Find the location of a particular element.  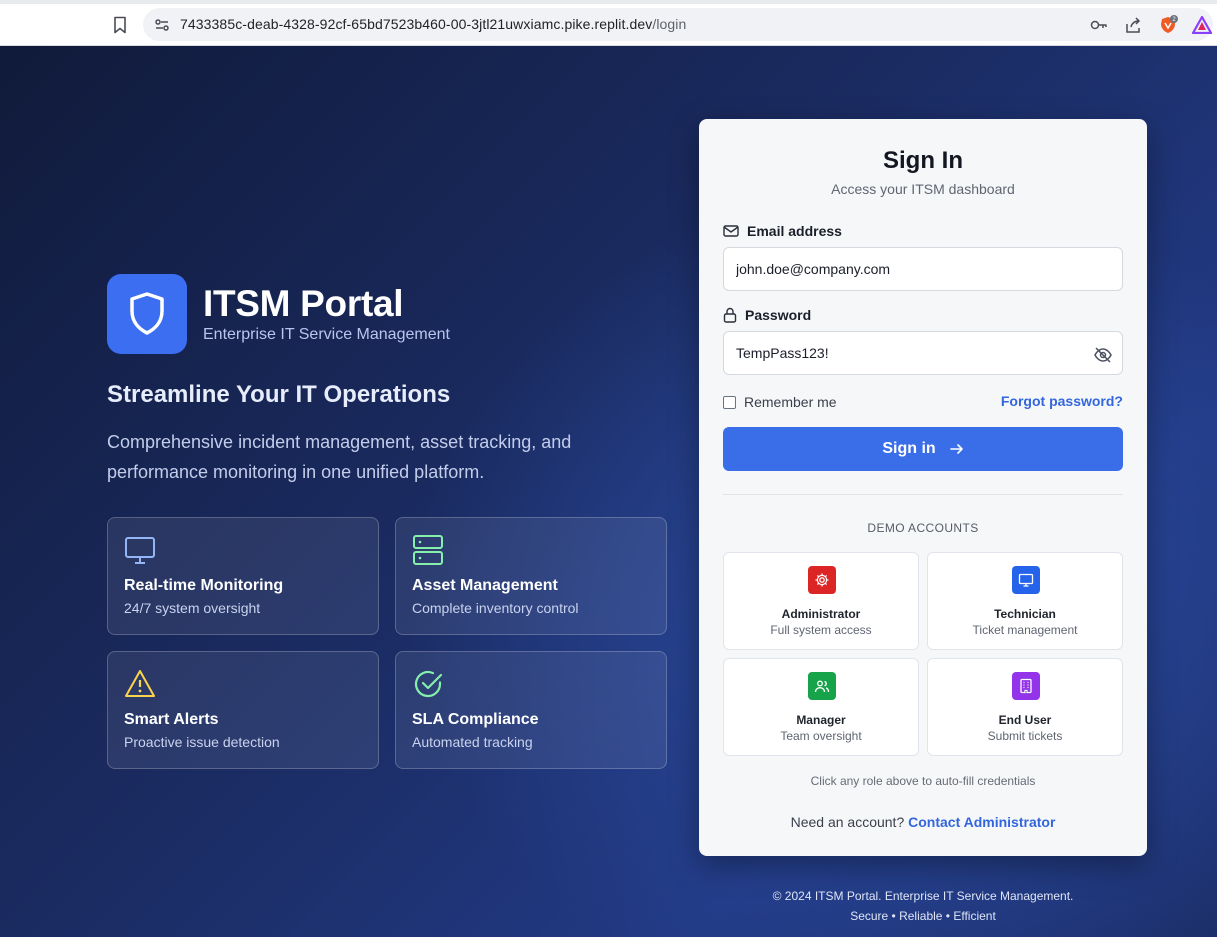

key-icon is located at coordinates (1099, 25).